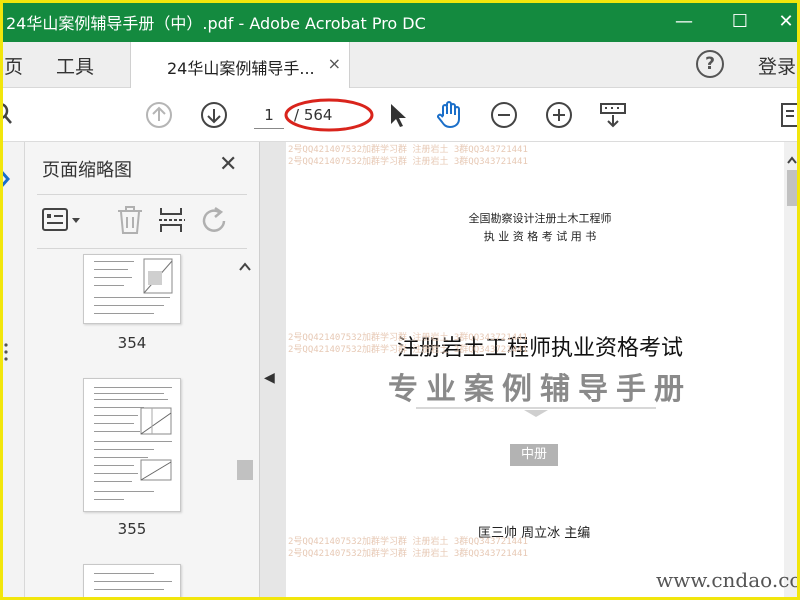 This screenshot has width=800, height=600. What do you see at coordinates (269, 115) in the screenshot?
I see `page-number-input: 1` at bounding box center [269, 115].